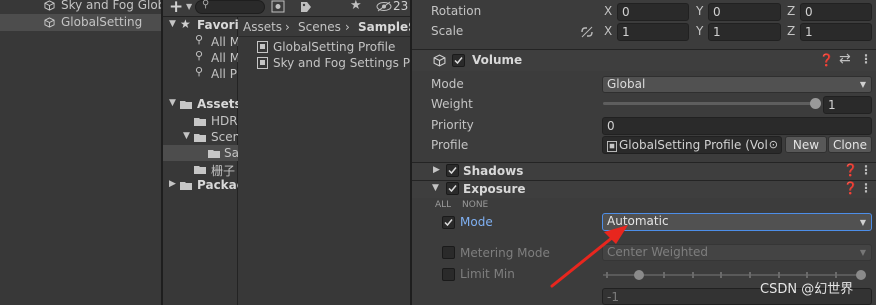 This screenshot has height=305, width=876. Describe the element at coordinates (845, 59) in the screenshot. I see `preset-icon: ⇄` at that location.